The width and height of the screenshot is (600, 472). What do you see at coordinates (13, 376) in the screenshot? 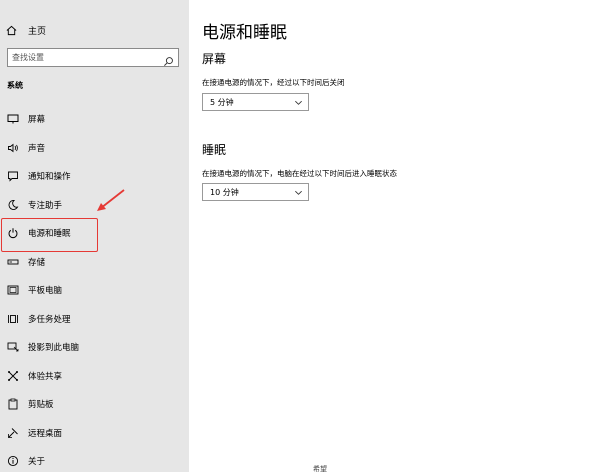
I see `share-icon` at bounding box center [13, 376].